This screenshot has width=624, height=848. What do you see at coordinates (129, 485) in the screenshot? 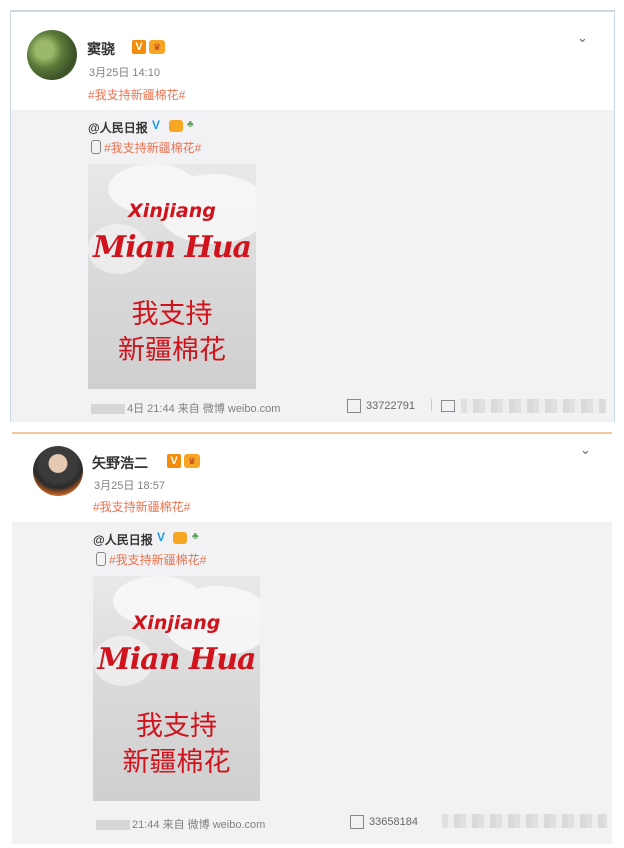
I see `post-time: 3月25日 18:57` at bounding box center [129, 485].